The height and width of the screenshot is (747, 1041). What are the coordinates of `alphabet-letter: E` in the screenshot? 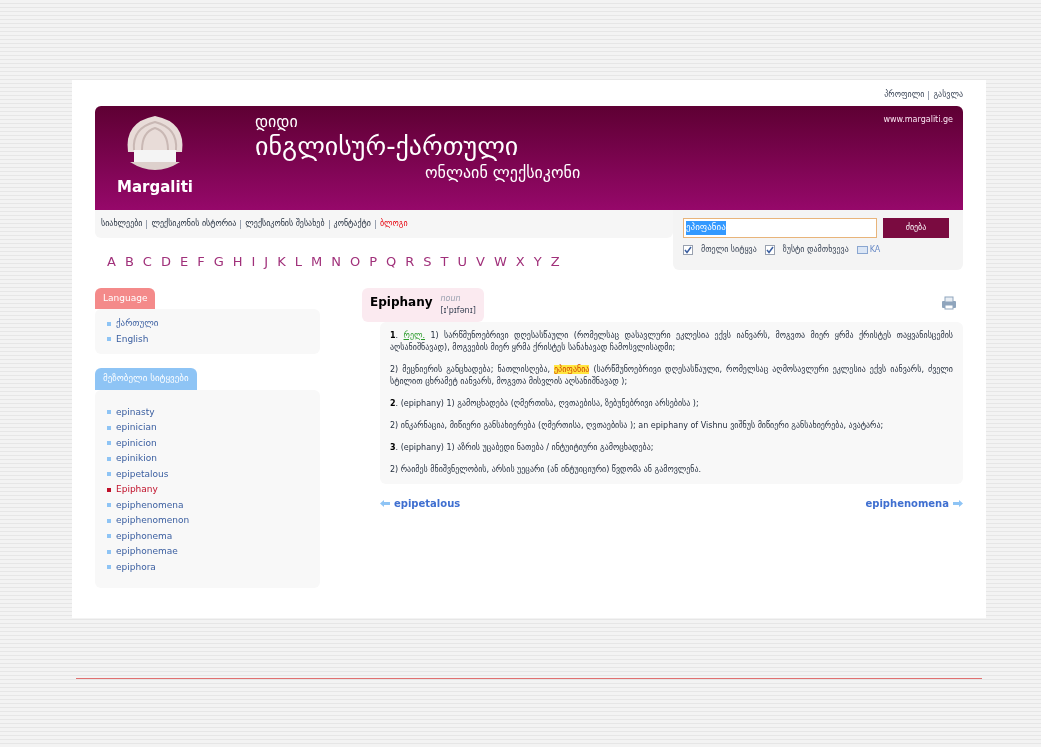 It's located at (184, 262).